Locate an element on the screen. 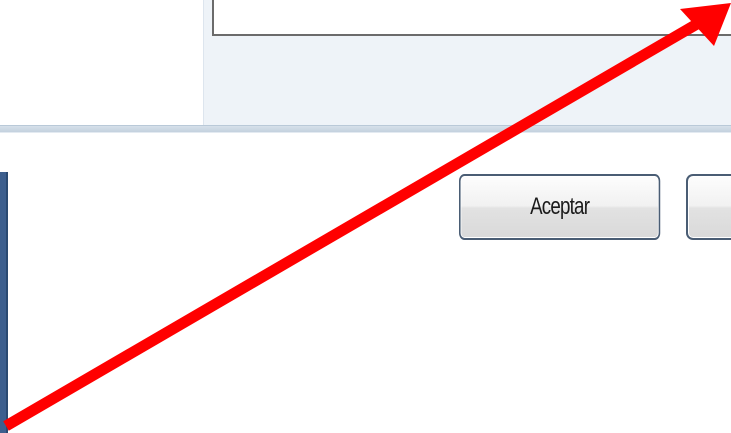 The width and height of the screenshot is (731, 433). cancel-button is located at coordinates (708, 207).